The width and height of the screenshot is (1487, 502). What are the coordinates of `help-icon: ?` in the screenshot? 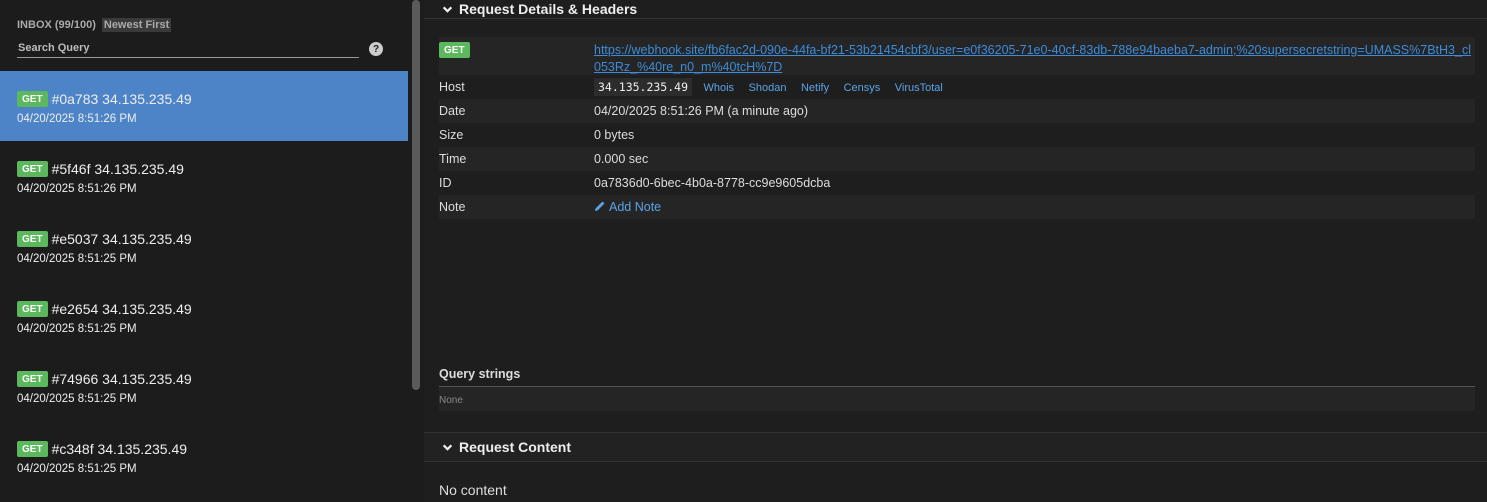 It's located at (376, 49).